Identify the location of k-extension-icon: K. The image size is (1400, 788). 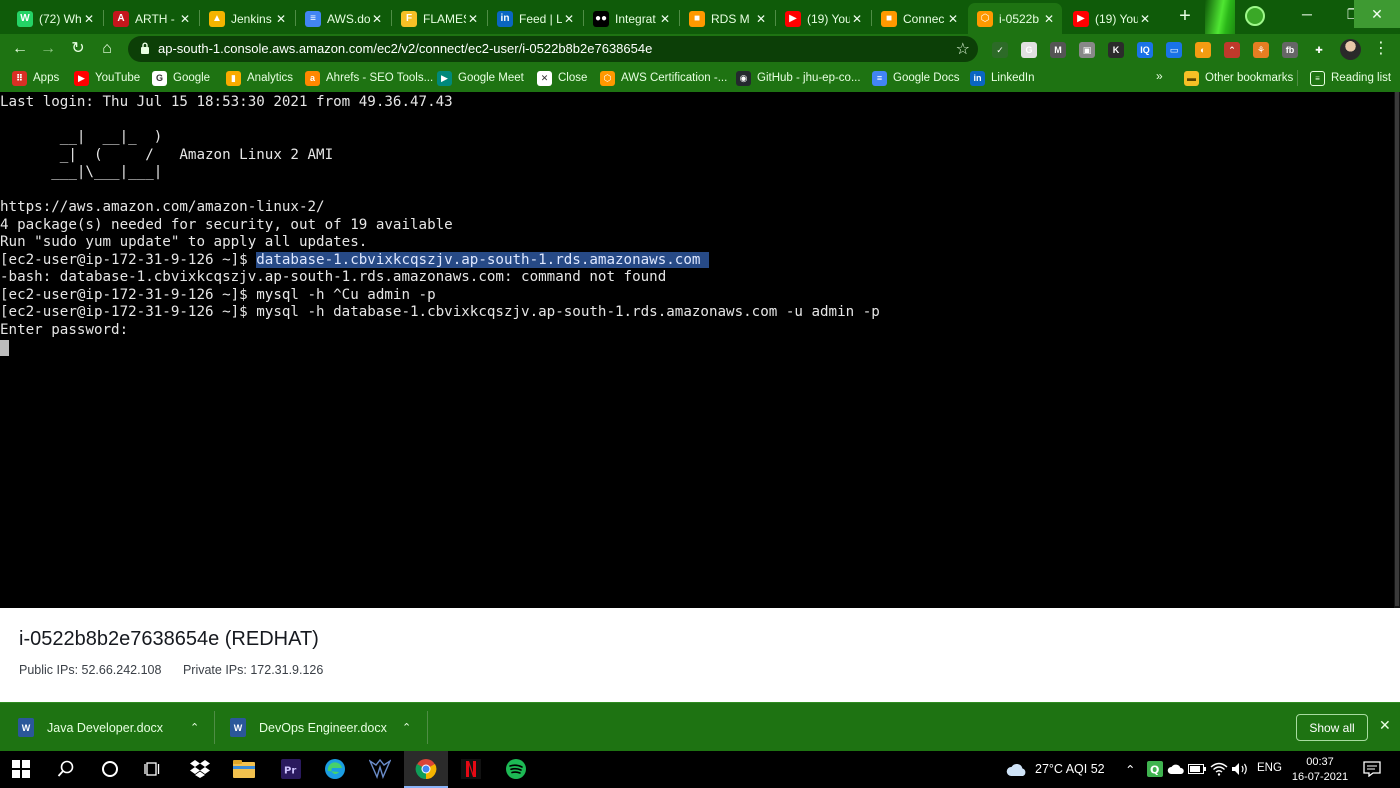
(1116, 50).